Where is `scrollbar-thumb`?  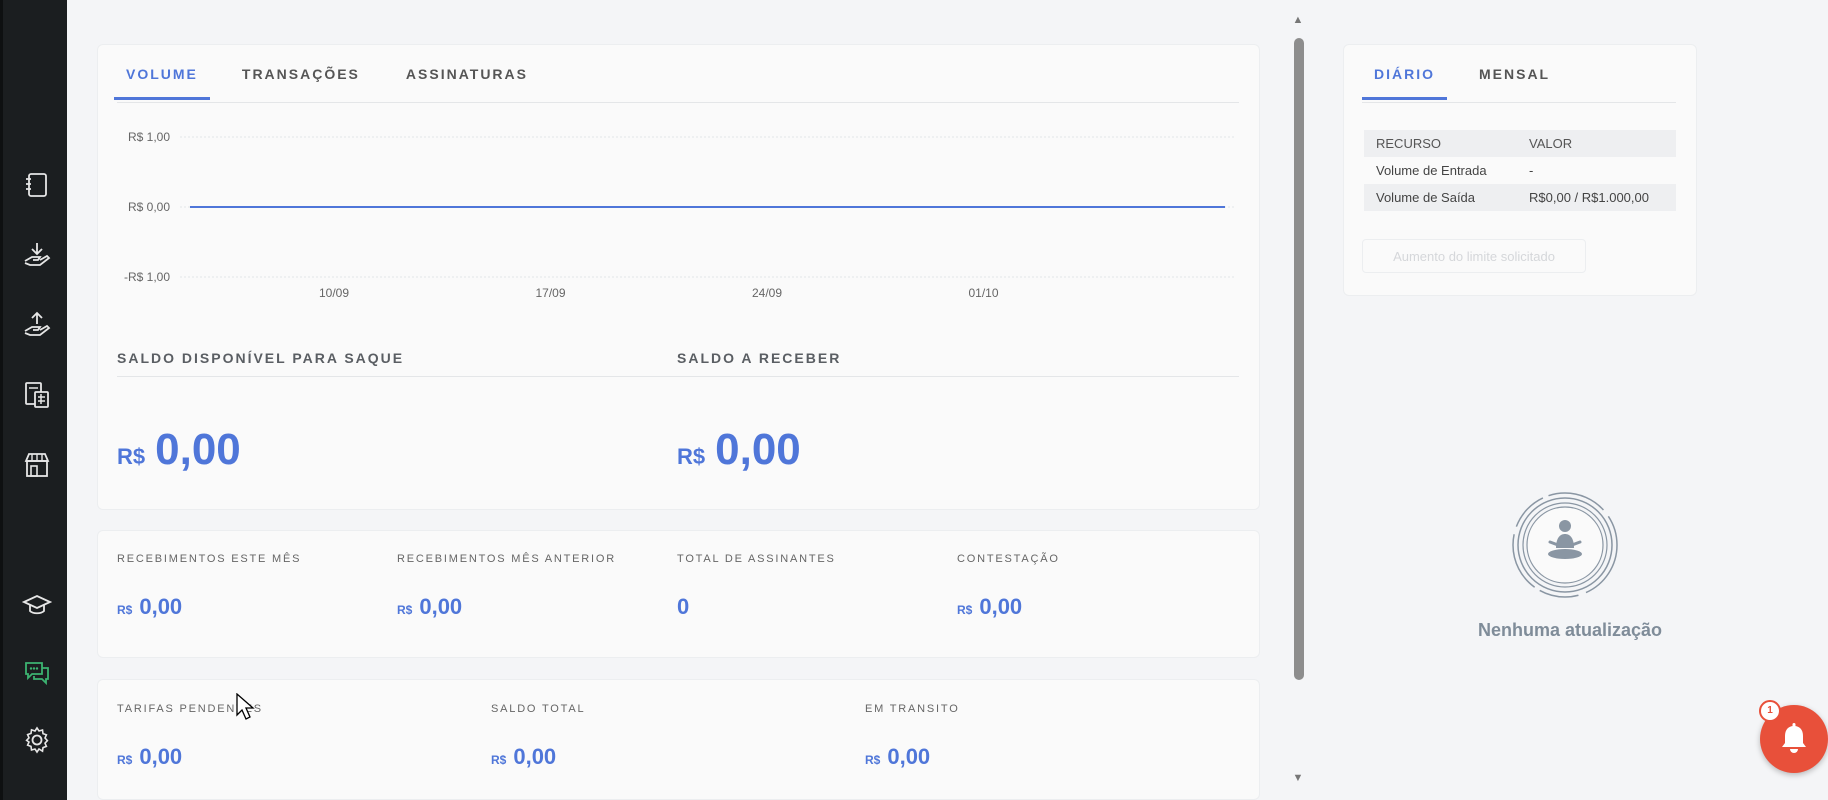 scrollbar-thumb is located at coordinates (1299, 359).